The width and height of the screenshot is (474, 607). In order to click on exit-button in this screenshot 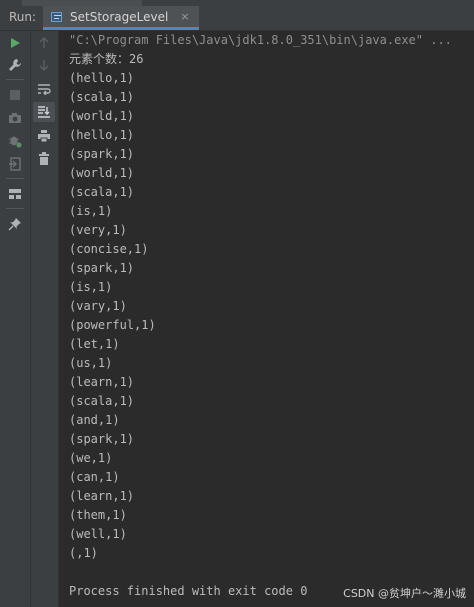, I will do `click(15, 164)`.